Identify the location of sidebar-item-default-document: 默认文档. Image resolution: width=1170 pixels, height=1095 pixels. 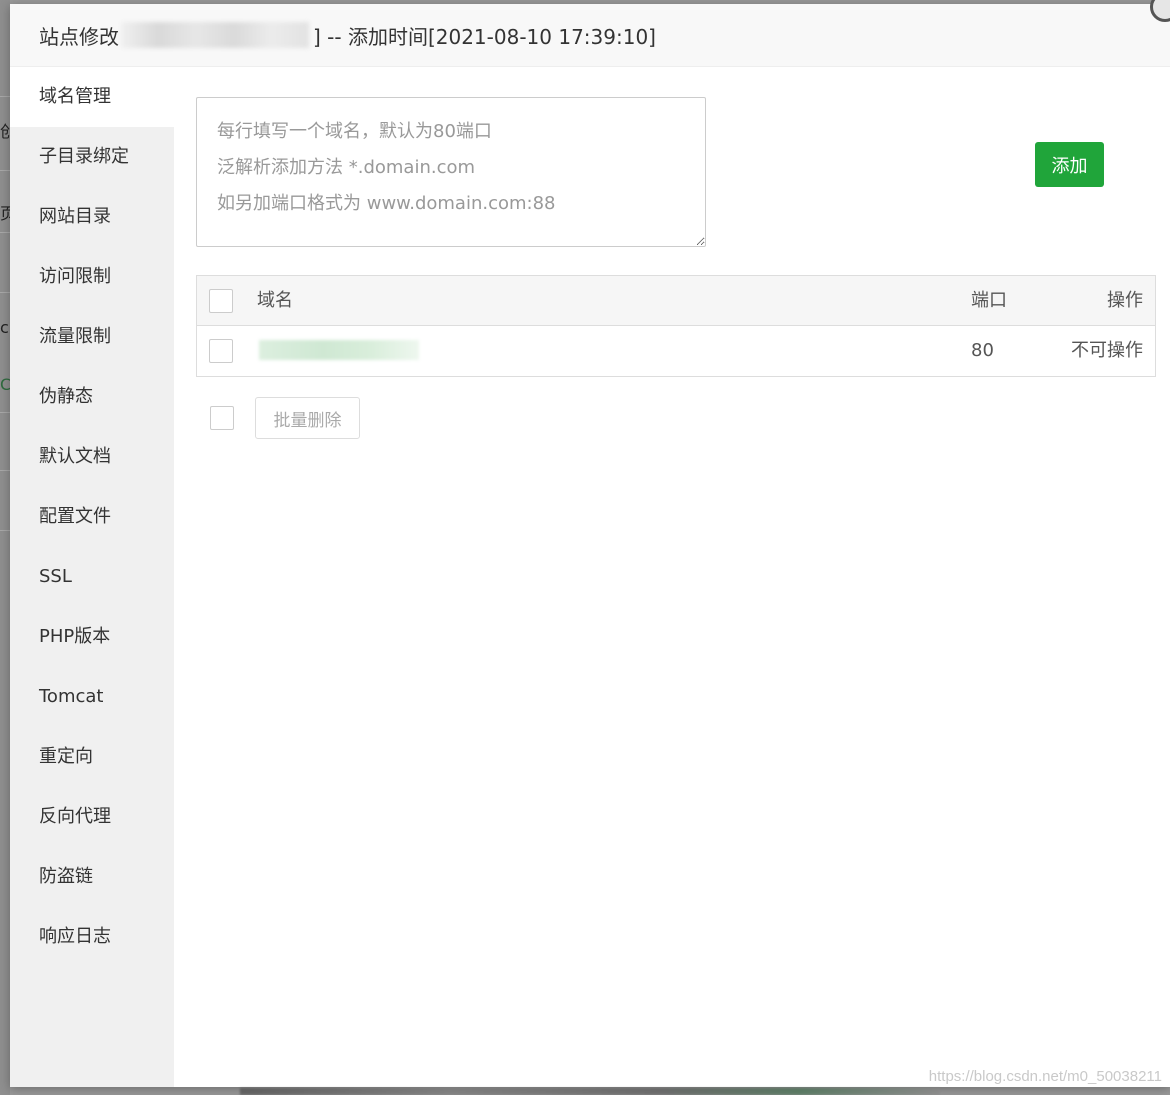
(92, 457).